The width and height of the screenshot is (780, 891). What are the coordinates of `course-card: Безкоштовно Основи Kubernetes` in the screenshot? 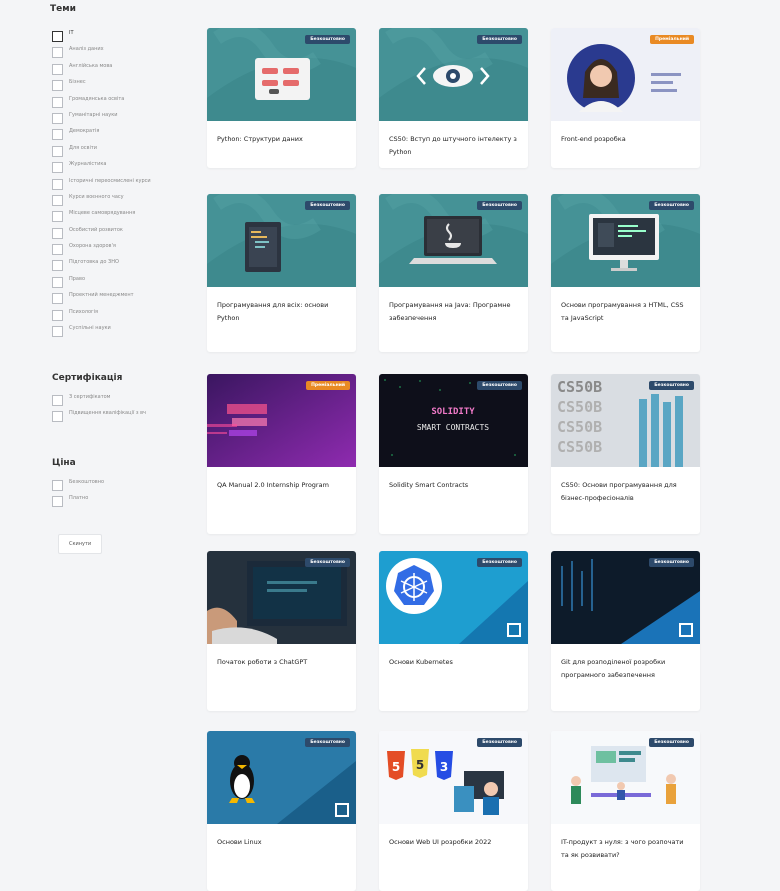 It's located at (453, 631).